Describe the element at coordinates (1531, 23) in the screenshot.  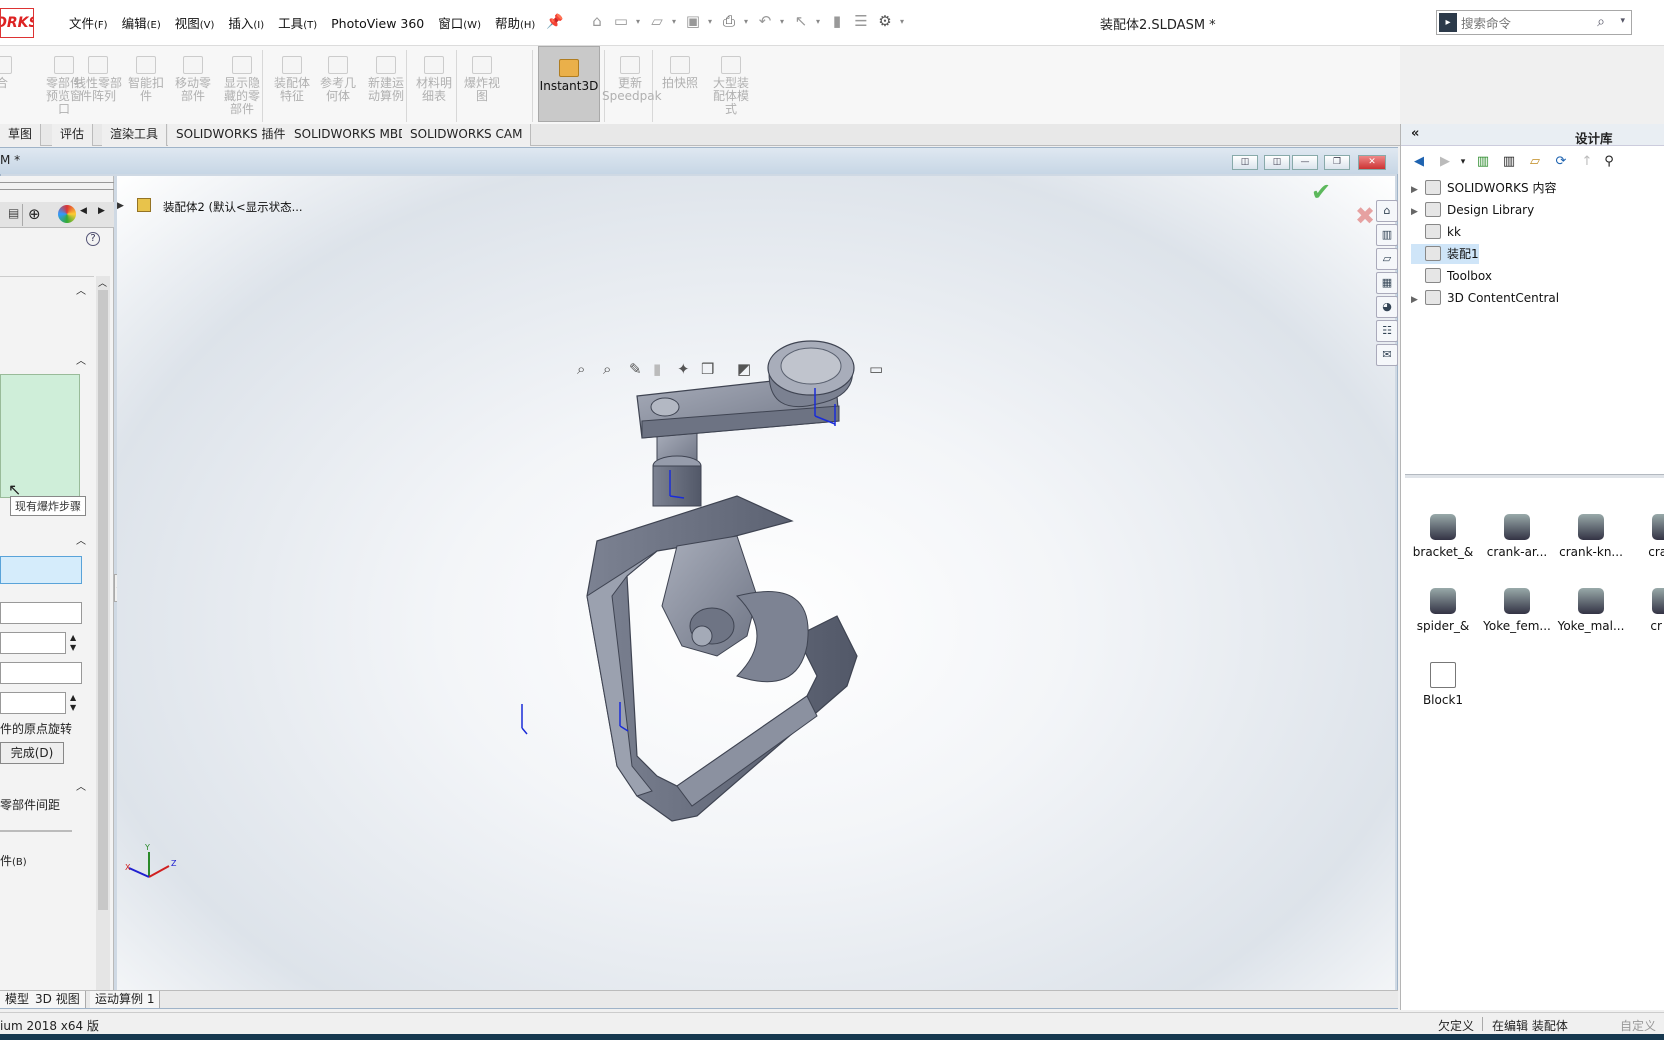
I see `search-input` at that location.